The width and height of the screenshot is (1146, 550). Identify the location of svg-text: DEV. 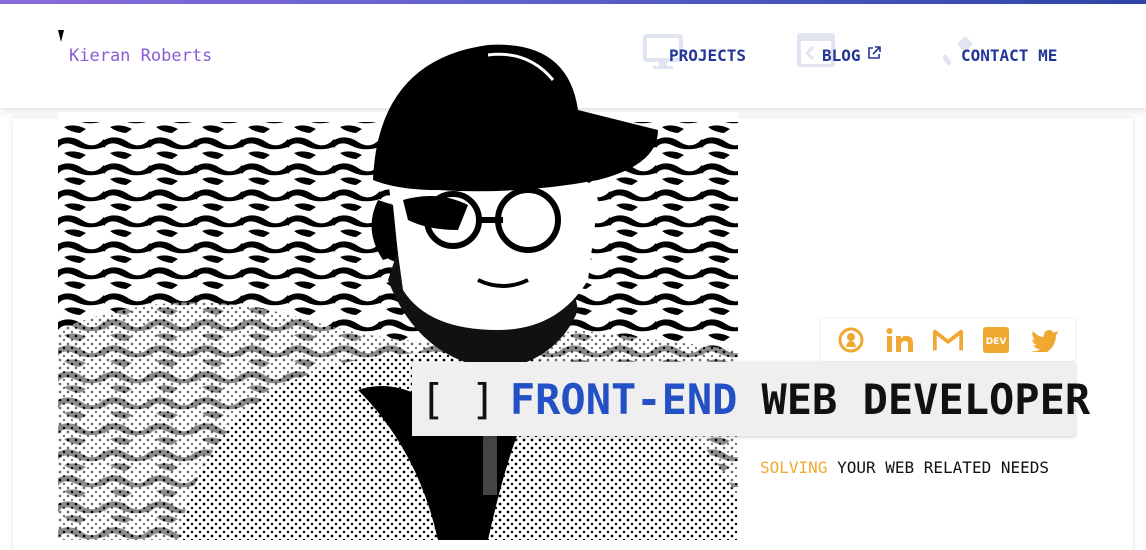
(996, 342).